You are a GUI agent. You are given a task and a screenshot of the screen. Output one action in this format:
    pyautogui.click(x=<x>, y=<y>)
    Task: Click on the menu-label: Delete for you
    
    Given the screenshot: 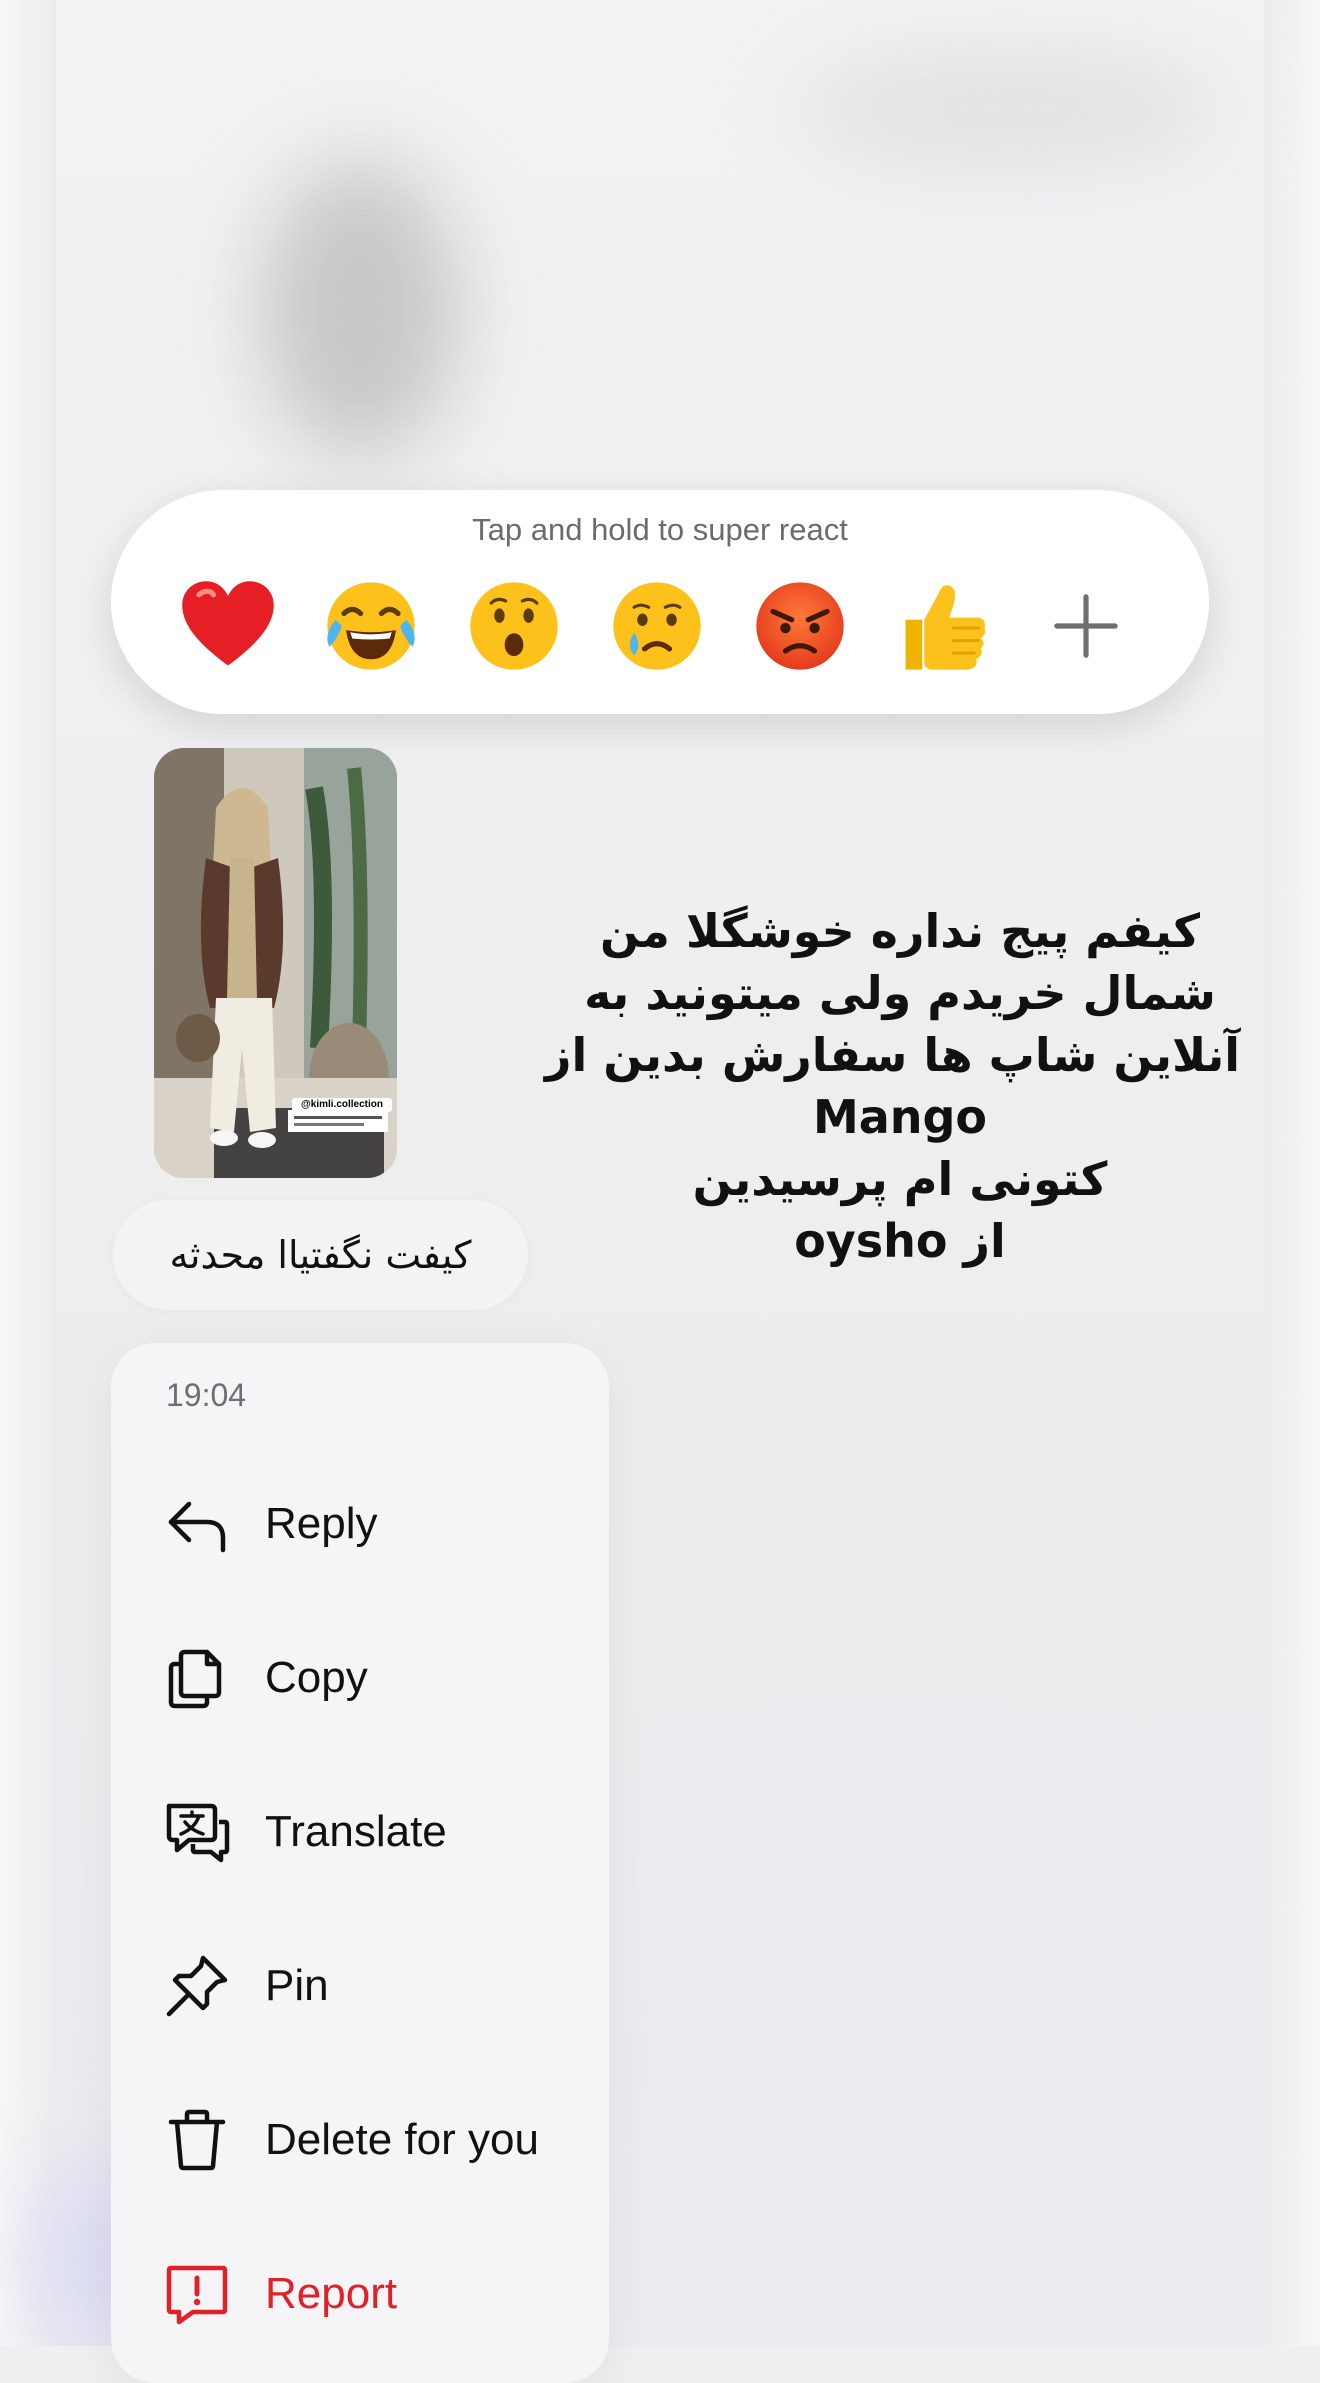 What is the action you would take?
    pyautogui.click(x=402, y=2139)
    